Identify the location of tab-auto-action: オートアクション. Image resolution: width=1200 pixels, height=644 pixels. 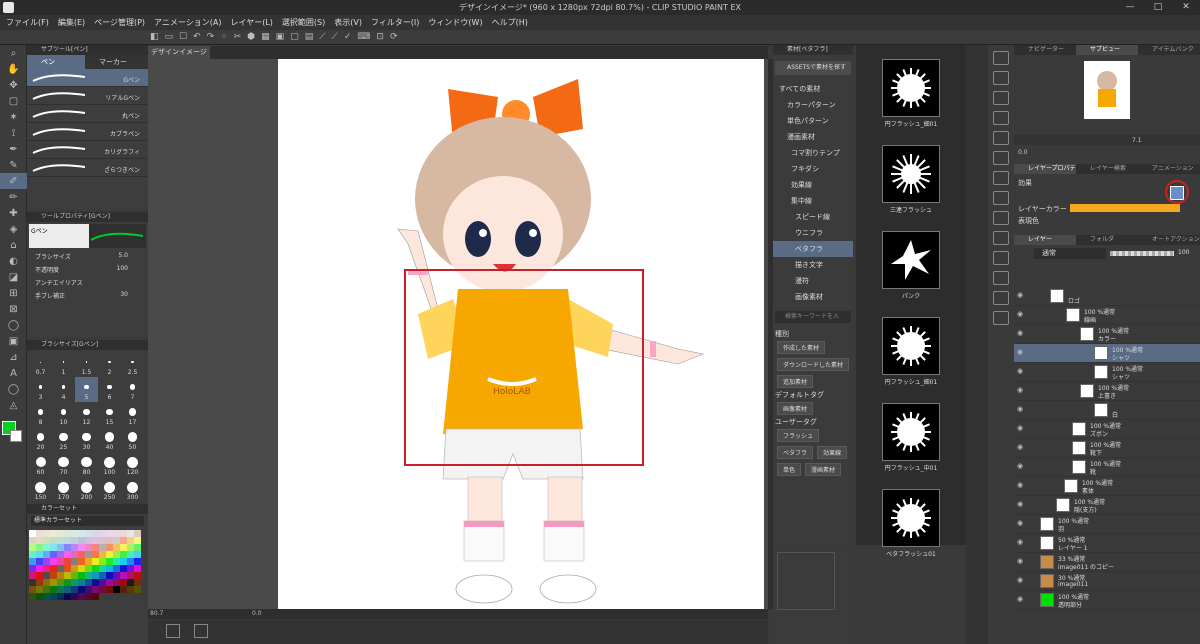
(1169, 240).